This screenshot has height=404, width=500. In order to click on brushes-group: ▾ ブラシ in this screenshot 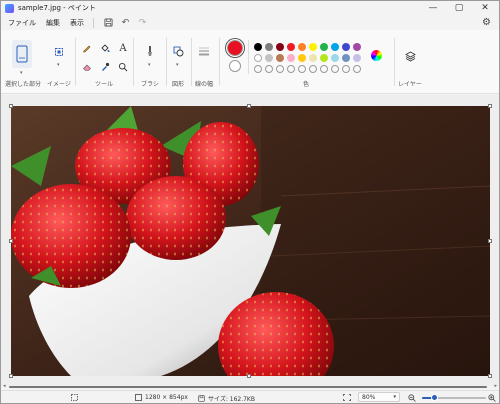, I will do `click(150, 62)`.